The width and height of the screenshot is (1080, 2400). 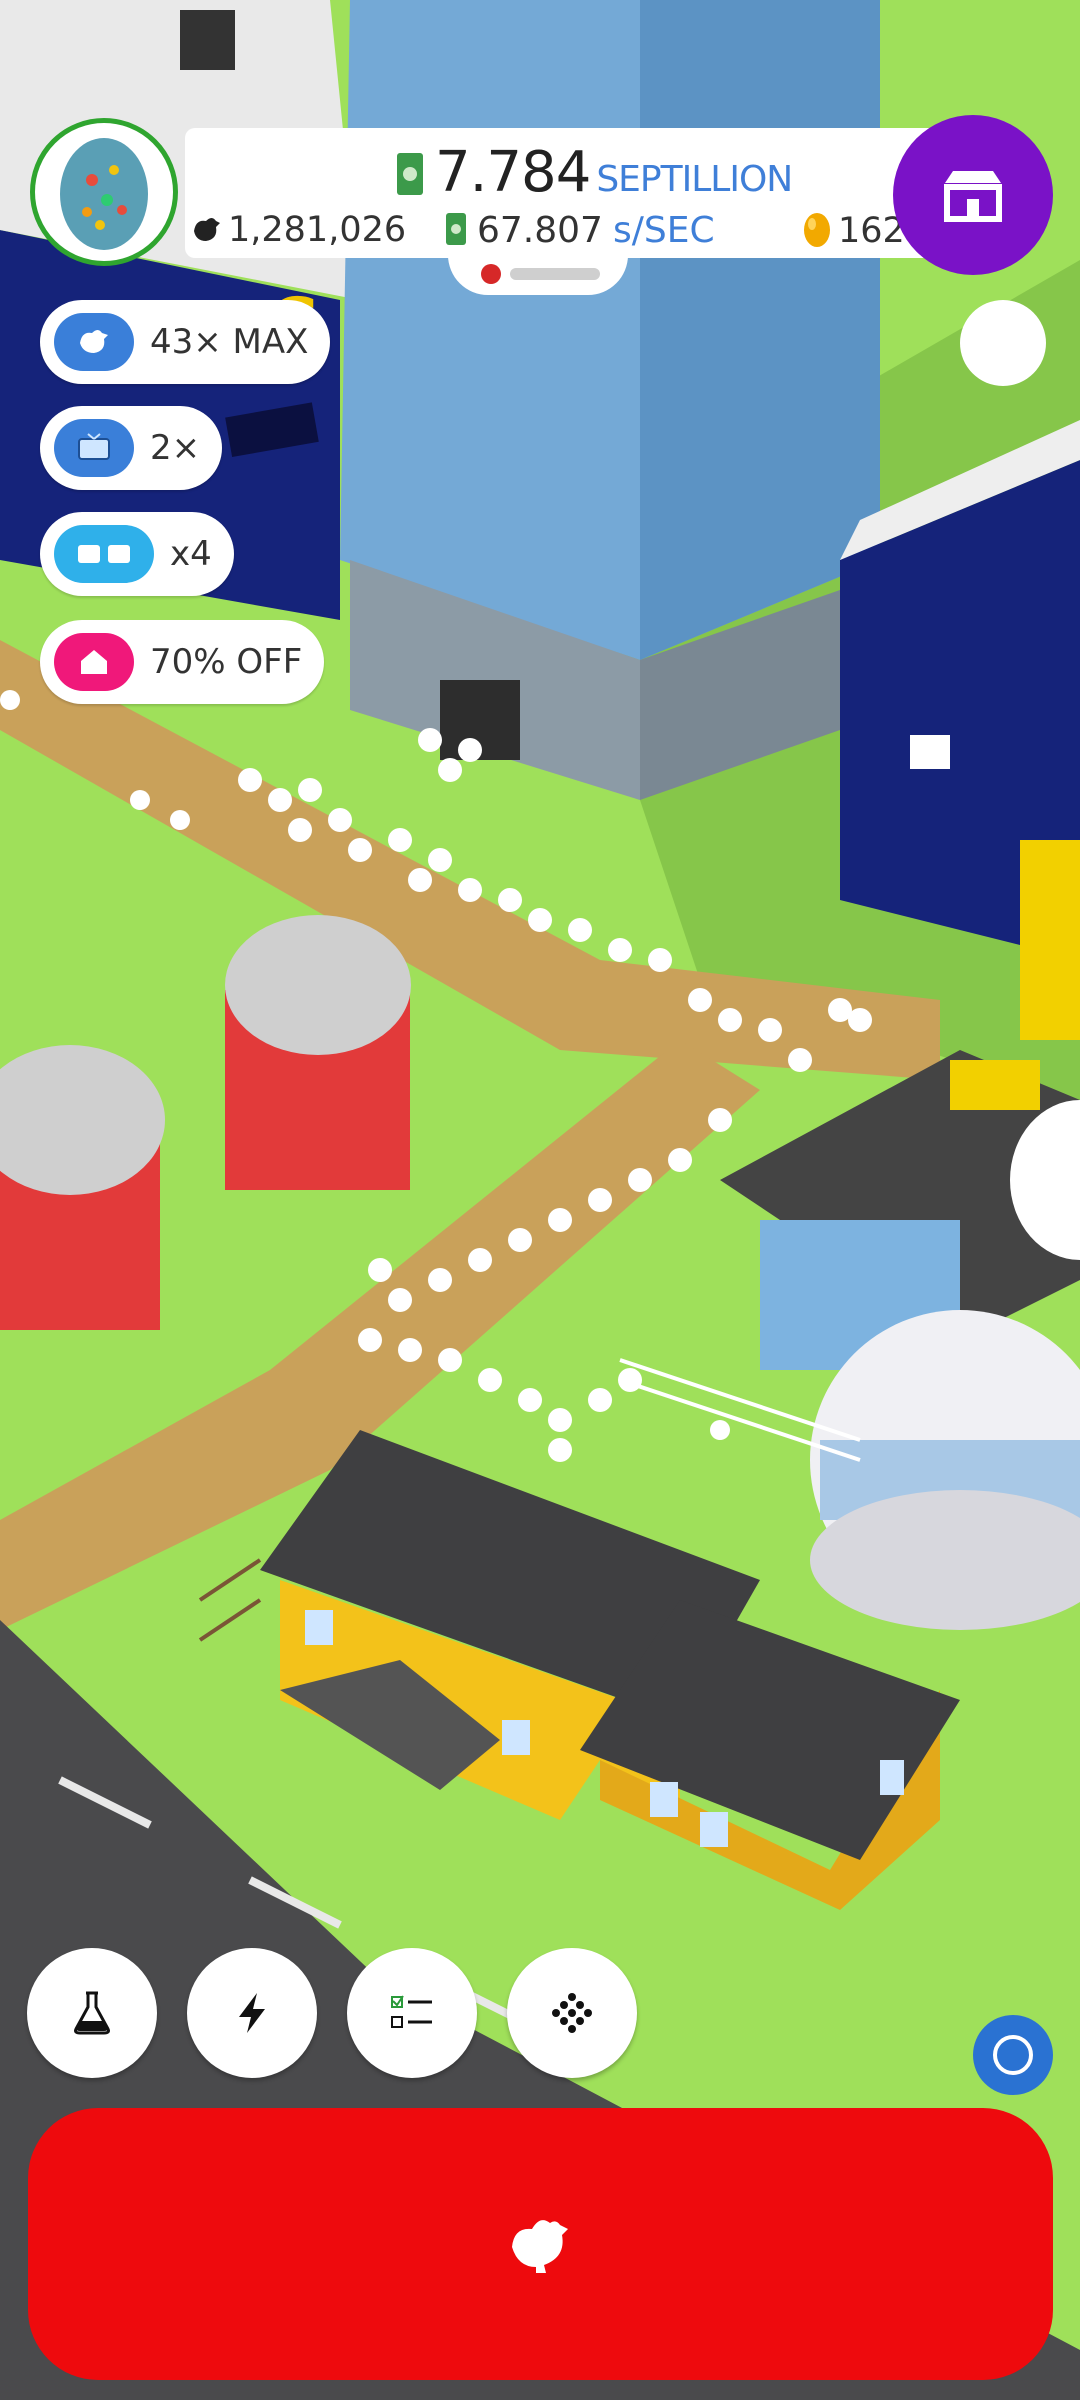 I want to click on circle-icon, so click(x=1013, y=2055).